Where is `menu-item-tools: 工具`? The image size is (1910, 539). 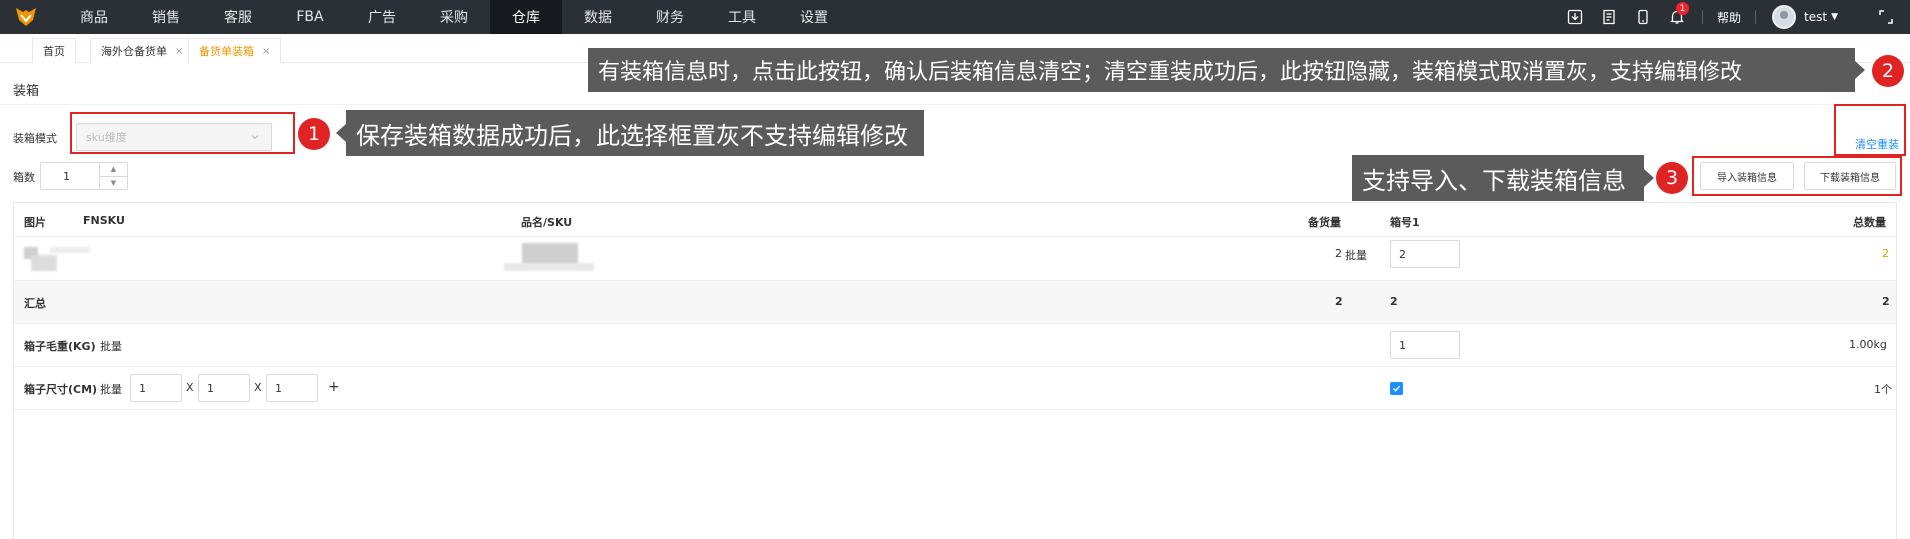
menu-item-tools: 工具 is located at coordinates (742, 17).